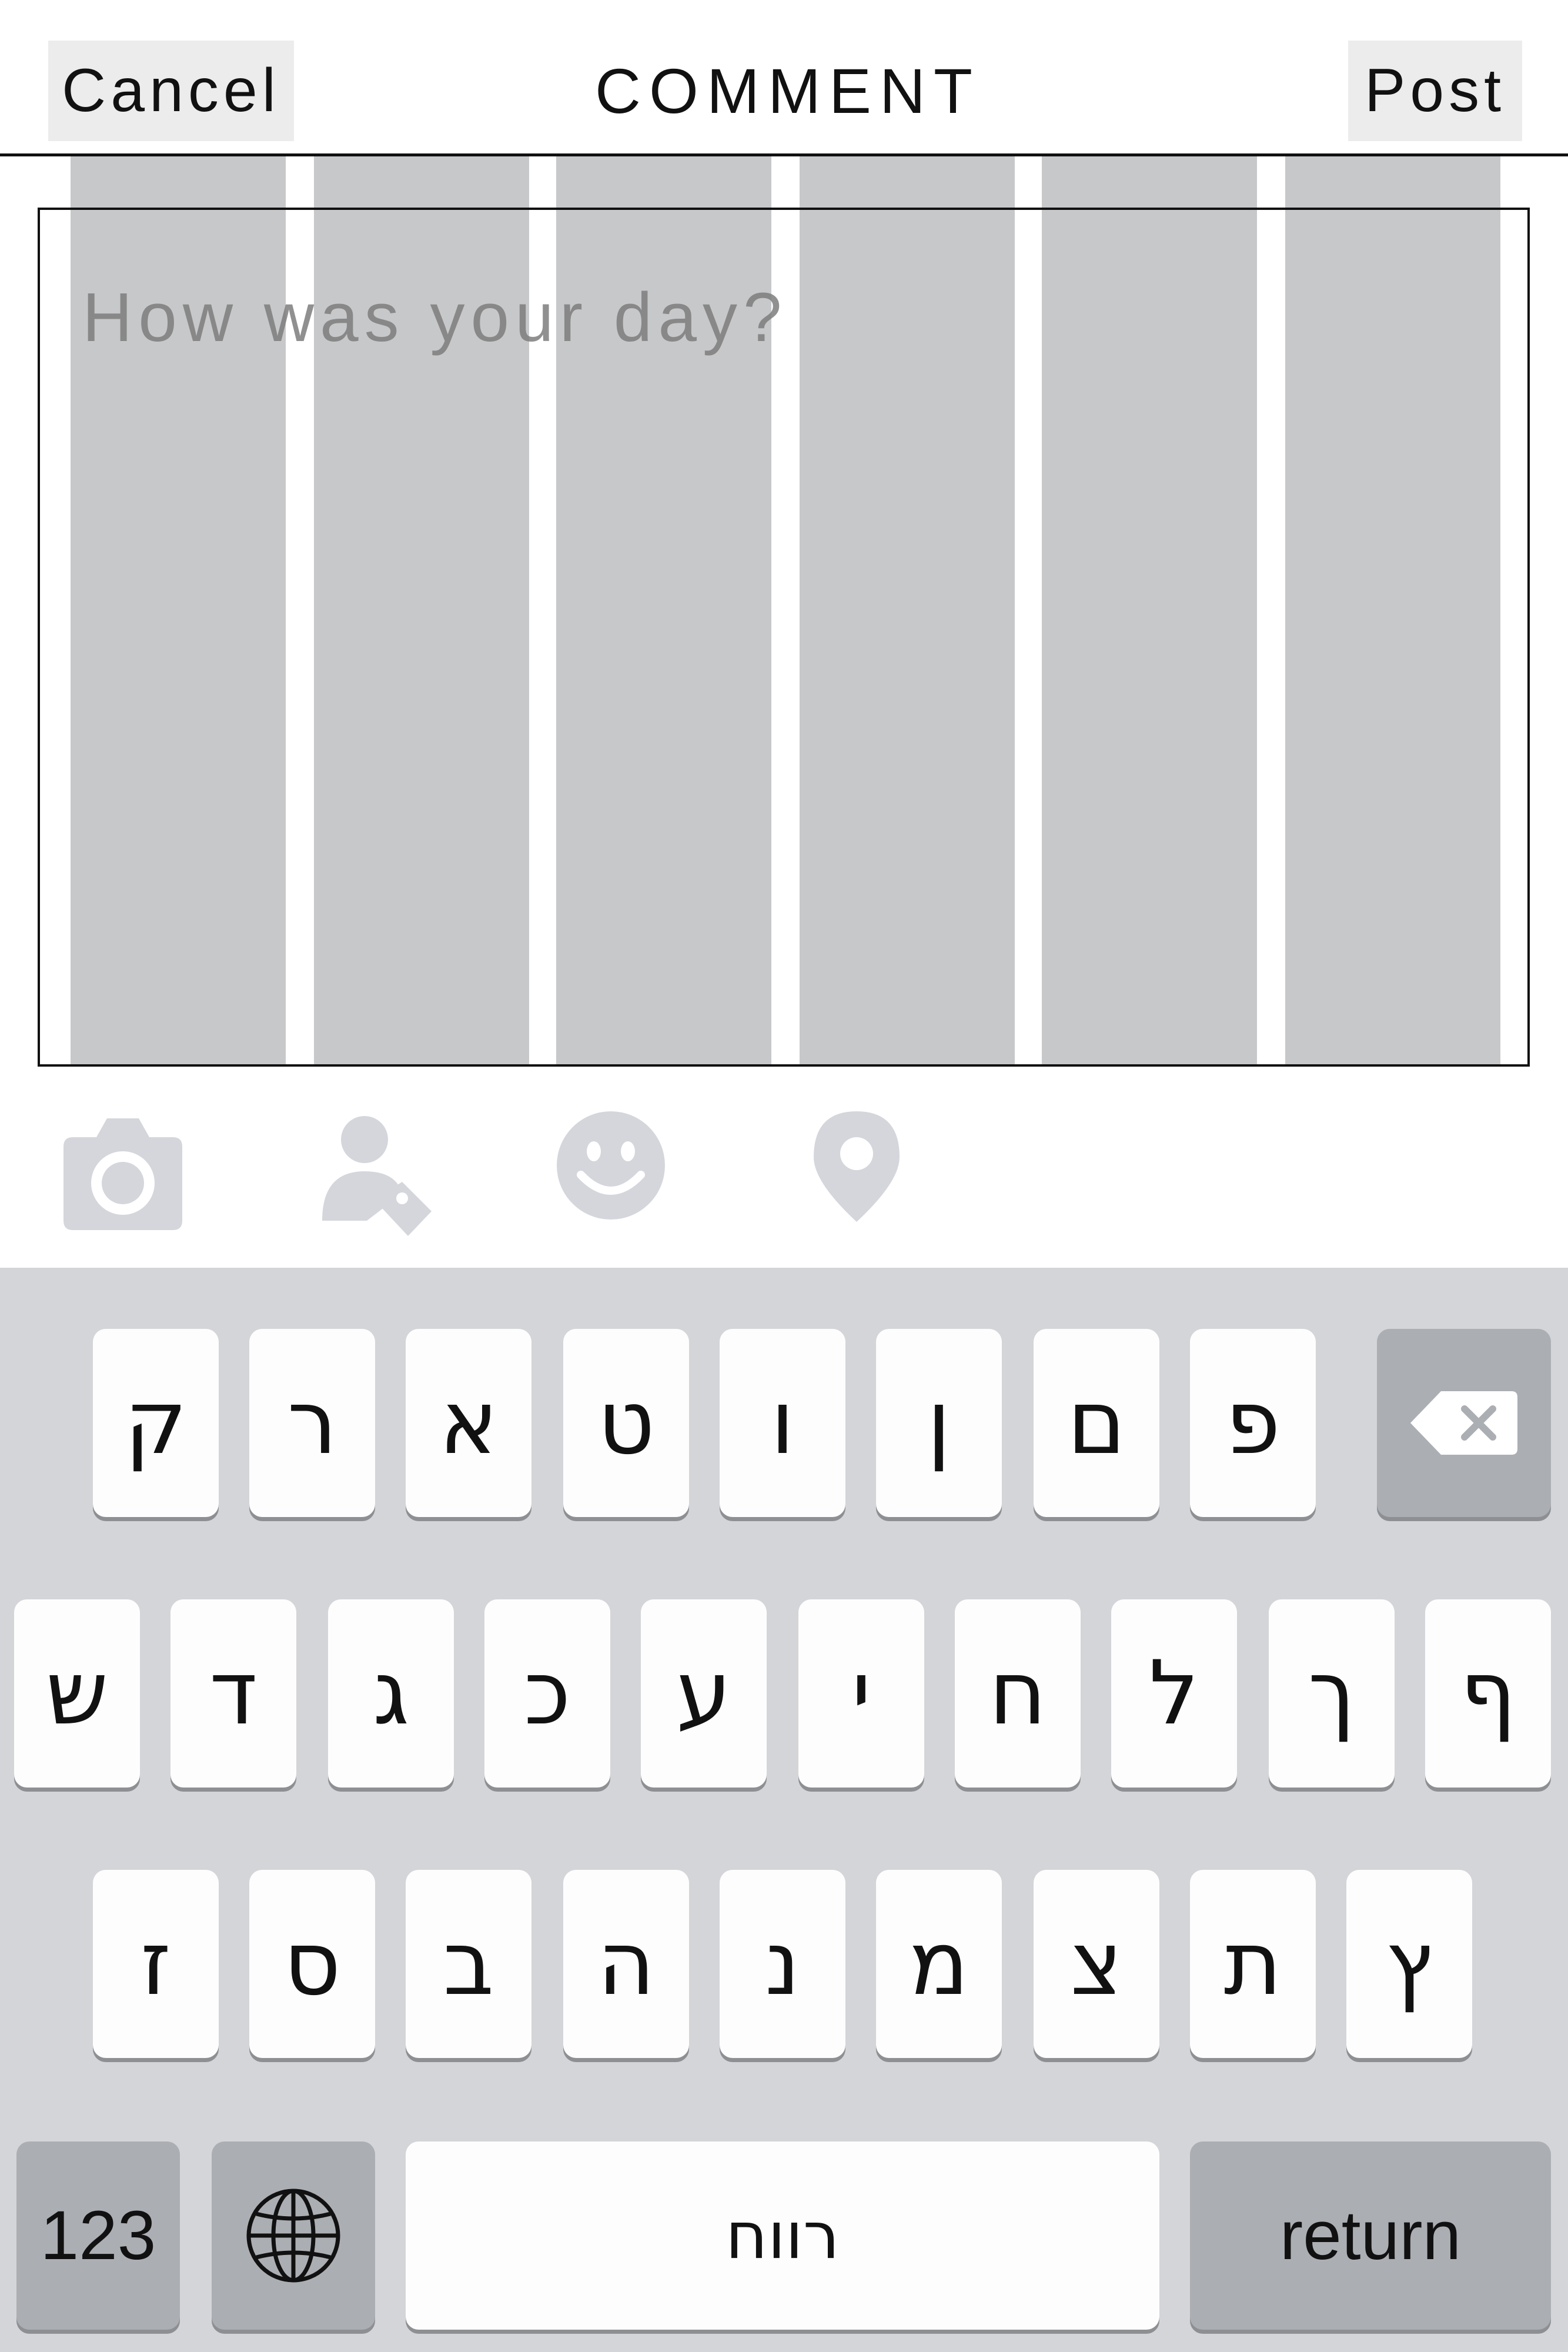 Image resolution: width=1568 pixels, height=2352 pixels. What do you see at coordinates (626, 1423) in the screenshot?
I see `key: ט` at bounding box center [626, 1423].